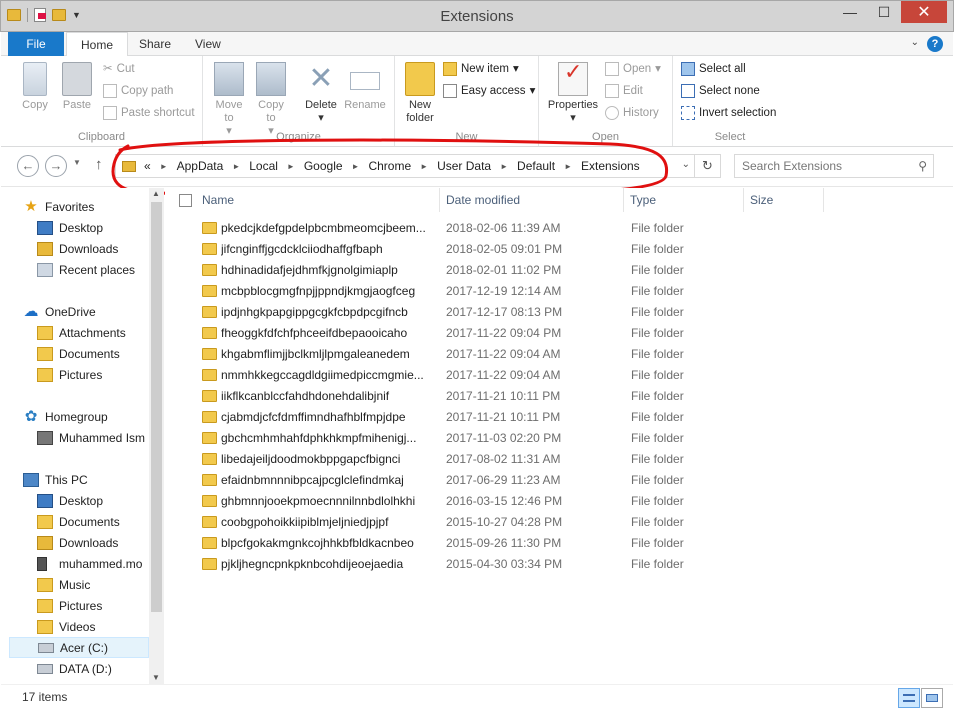  I want to click on select-all-checkbox, so click(185, 200).